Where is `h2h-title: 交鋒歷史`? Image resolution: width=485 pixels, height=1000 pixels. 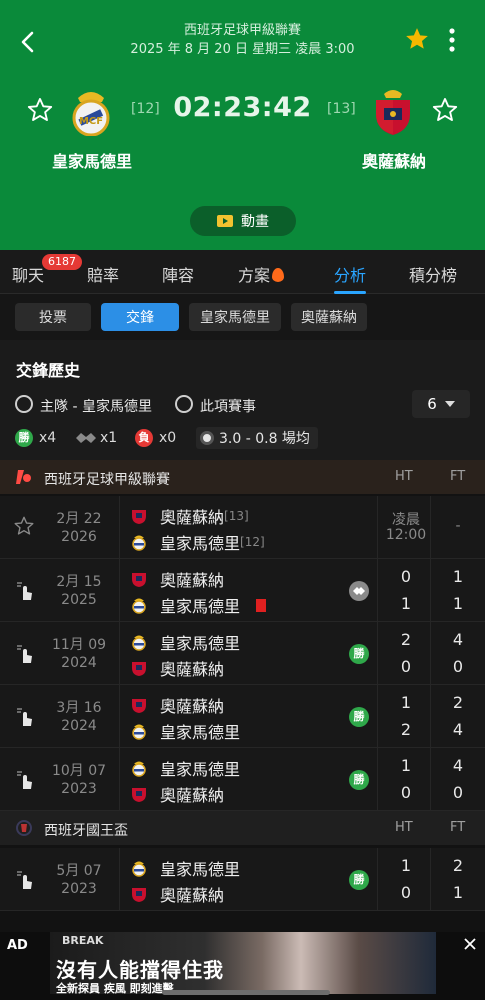
h2h-title: 交鋒歷史 is located at coordinates (48, 370).